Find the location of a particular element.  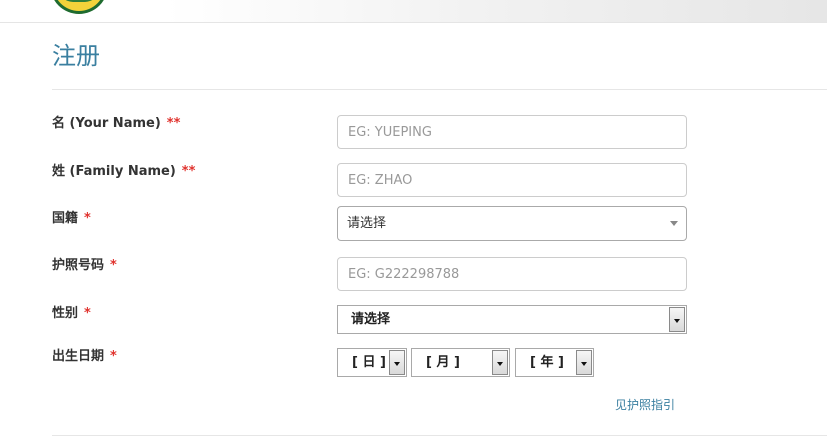

logo-emblem is located at coordinates (79, 7).